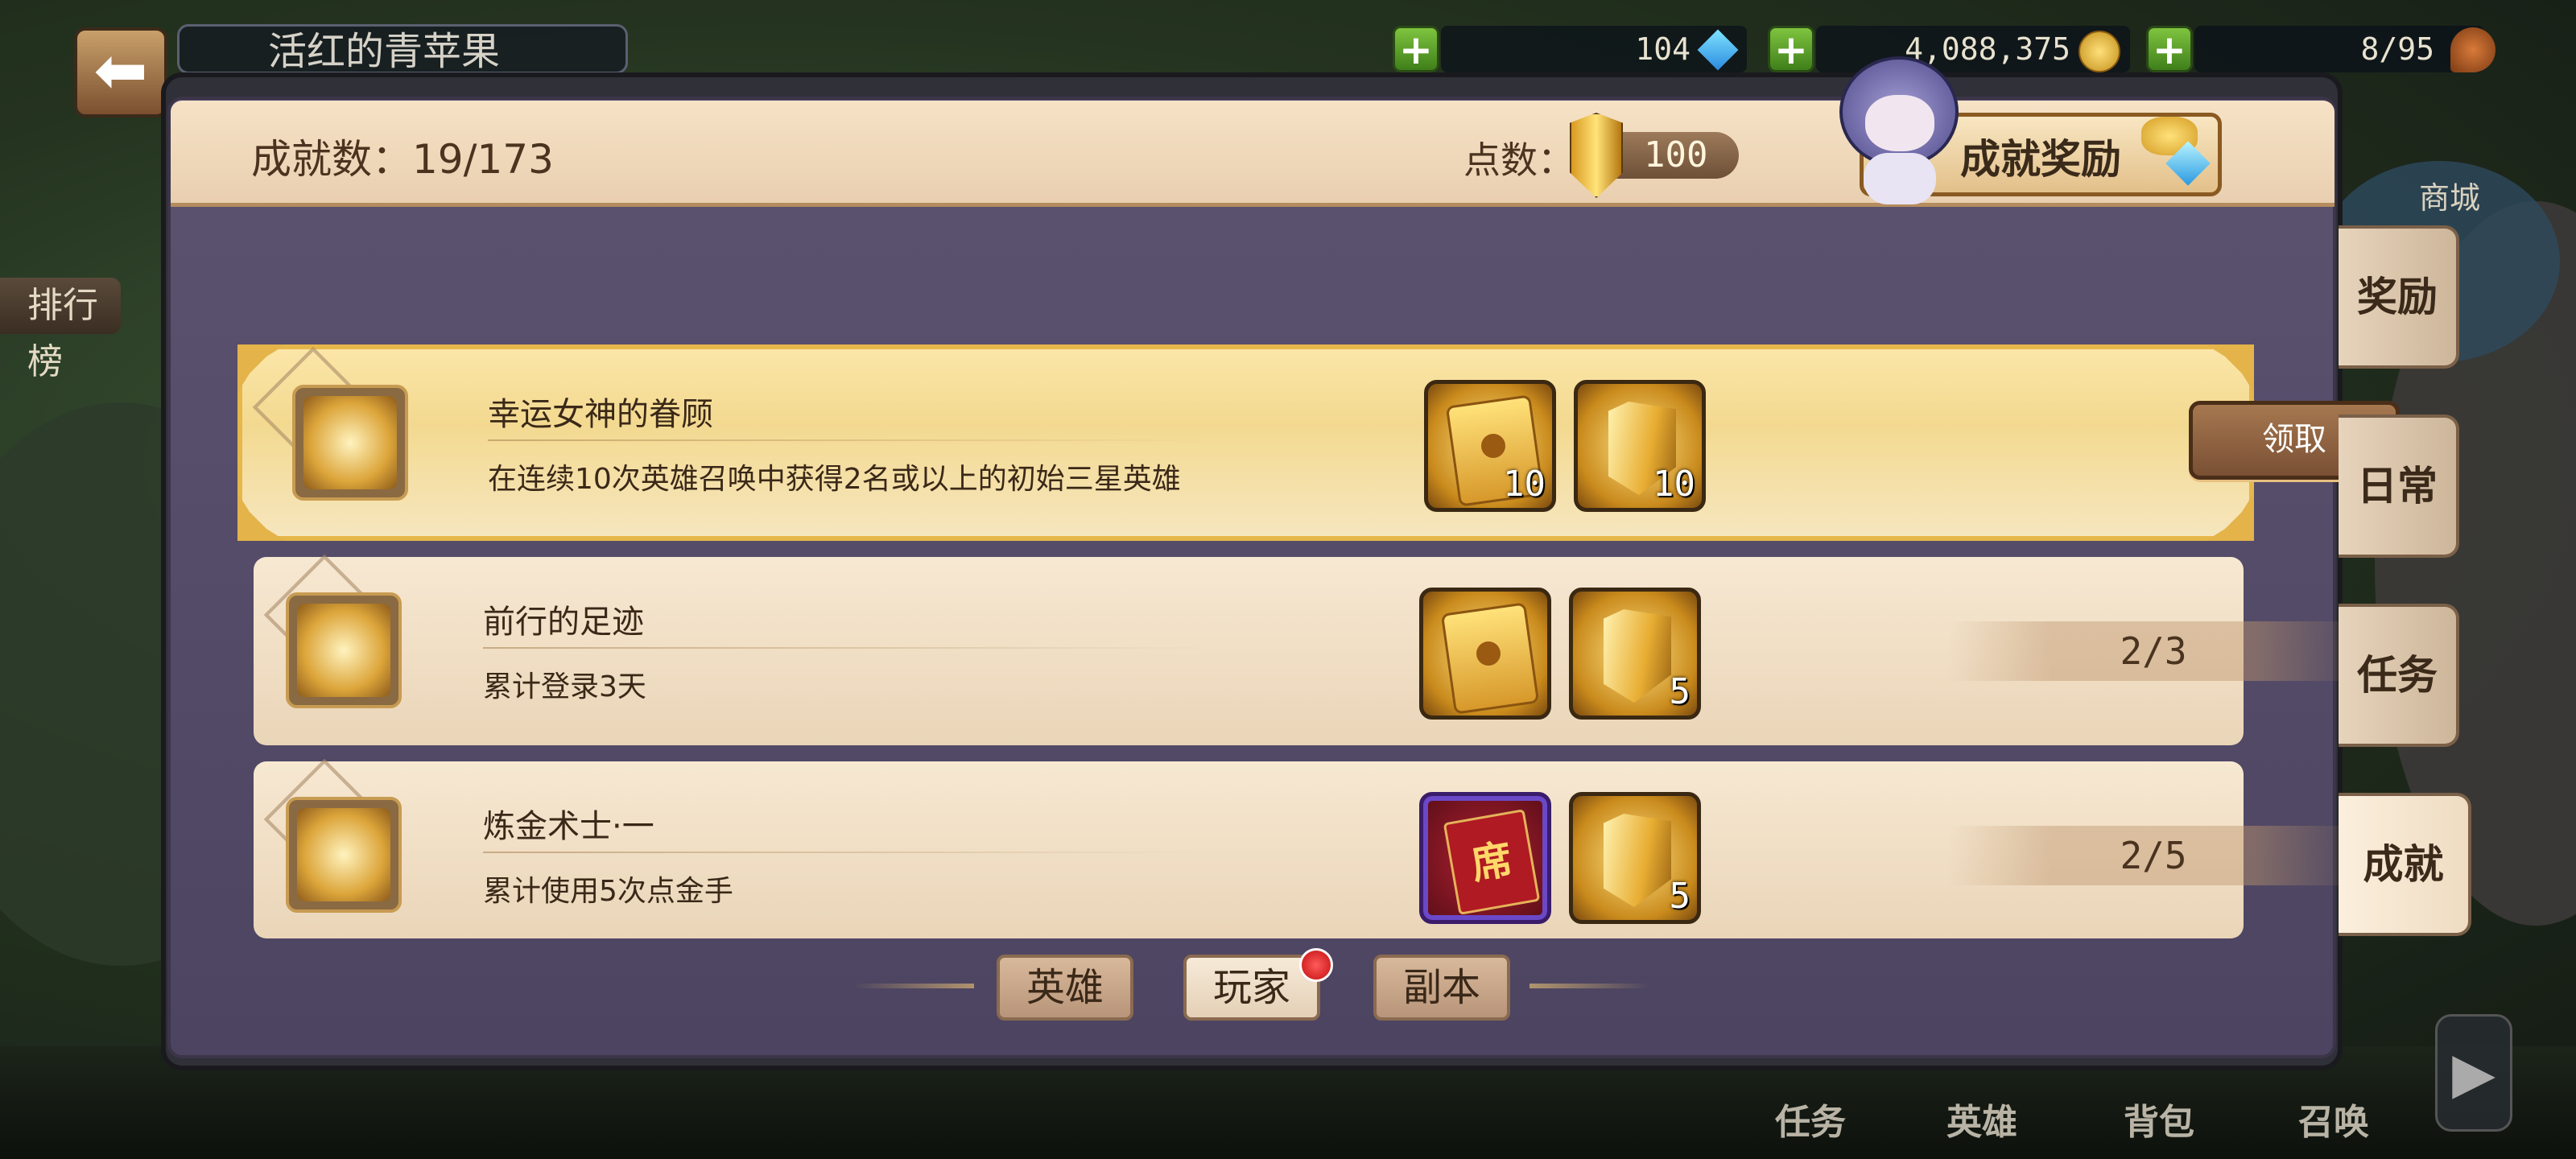 The width and height of the screenshot is (2576, 1159). Describe the element at coordinates (1441, 988) in the screenshot. I see `category-tab-dungeon: 副本` at that location.